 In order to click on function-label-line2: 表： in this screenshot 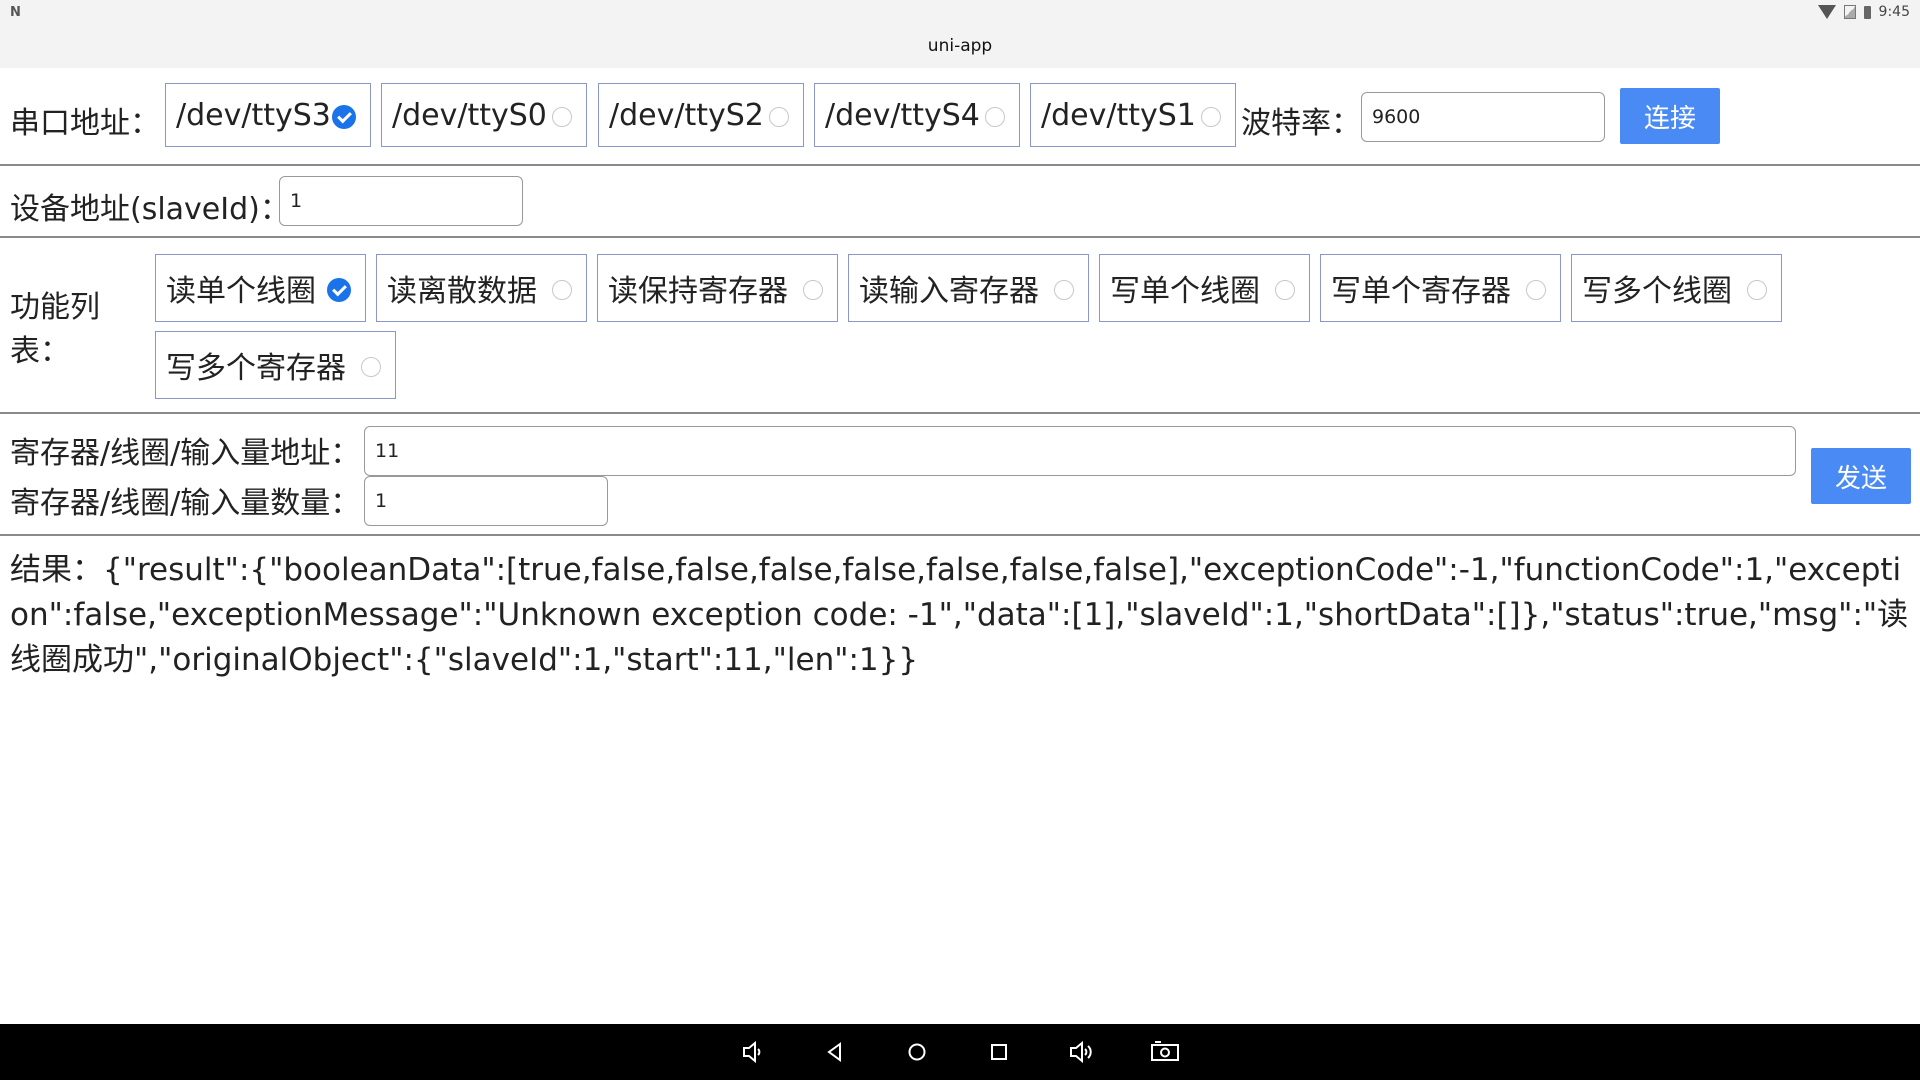, I will do `click(40, 351)`.